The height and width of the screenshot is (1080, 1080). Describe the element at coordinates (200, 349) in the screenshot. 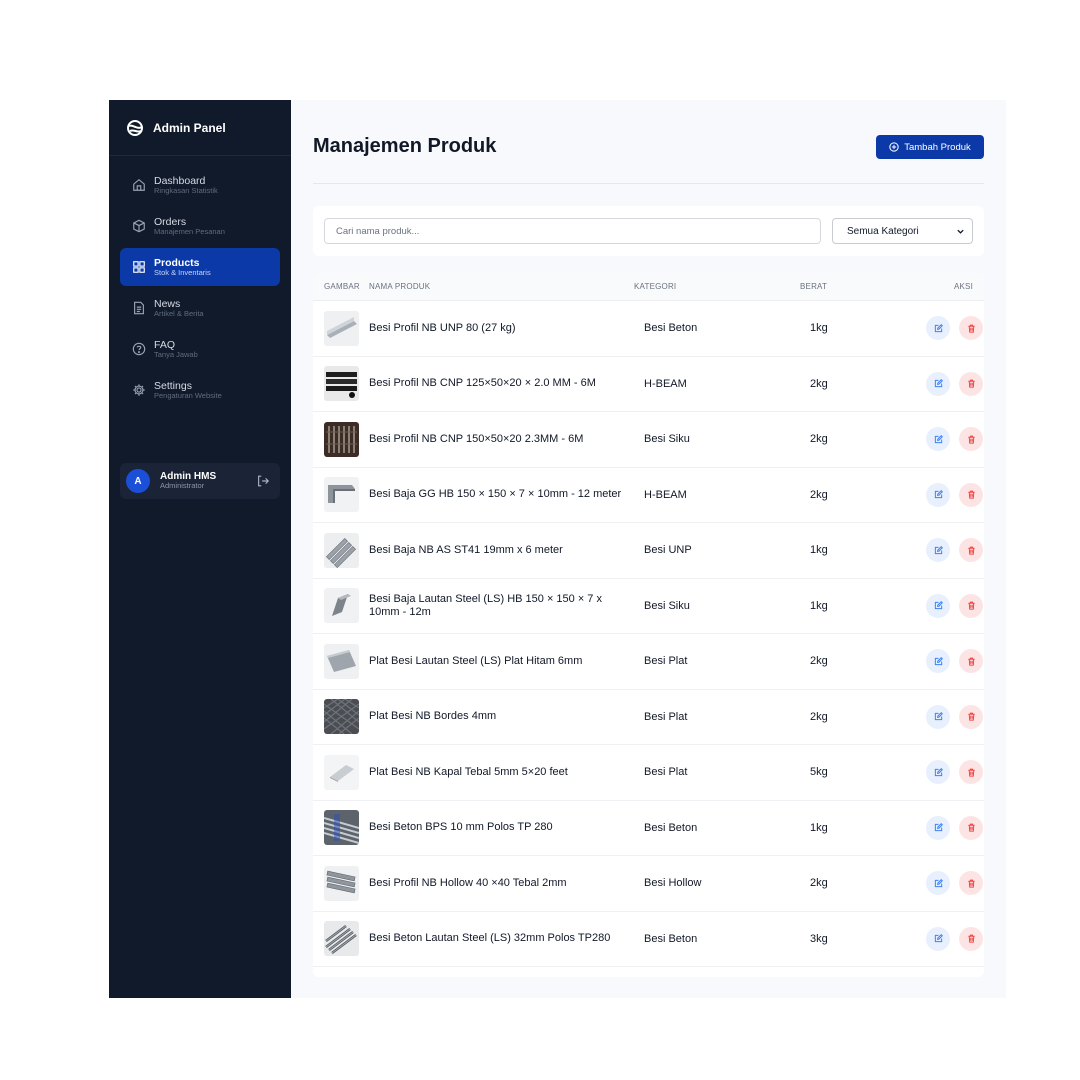

I see `sidebar-item-faq: FAQ Tanya Jawab` at that location.